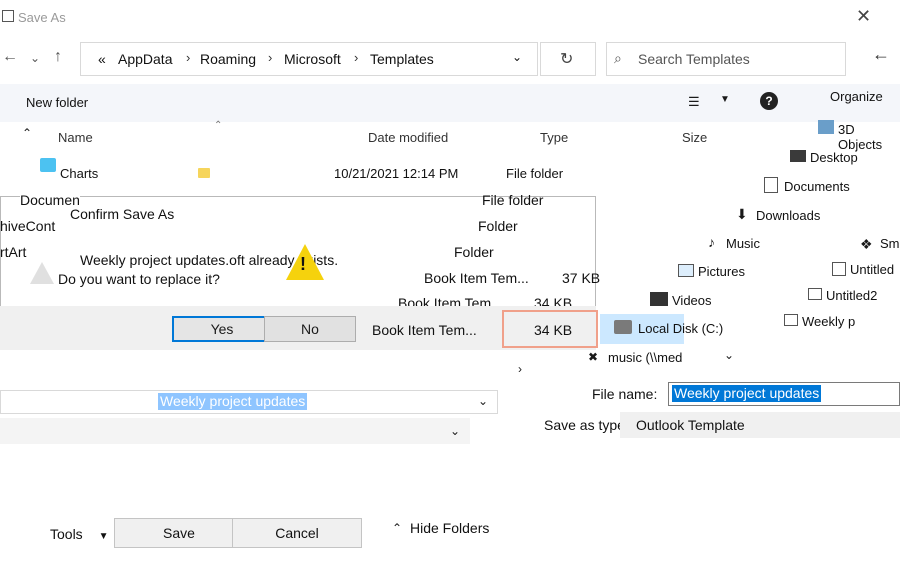  What do you see at coordinates (686, 270) in the screenshot?
I see `pictures-icon` at bounding box center [686, 270].